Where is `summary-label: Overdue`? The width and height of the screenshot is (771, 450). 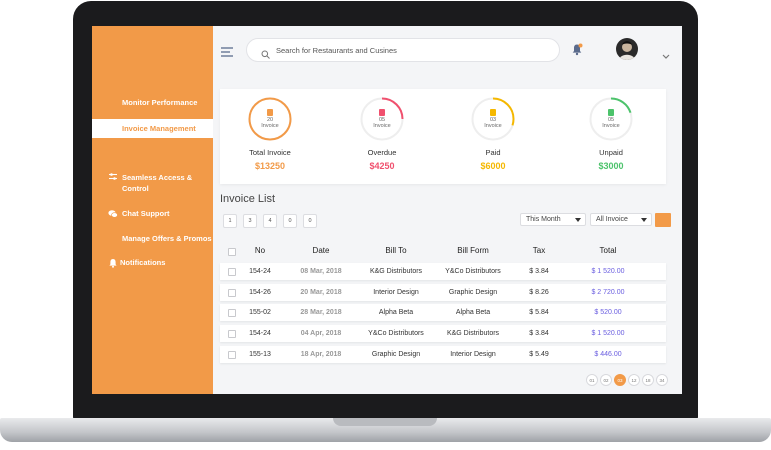 summary-label: Overdue is located at coordinates (382, 152).